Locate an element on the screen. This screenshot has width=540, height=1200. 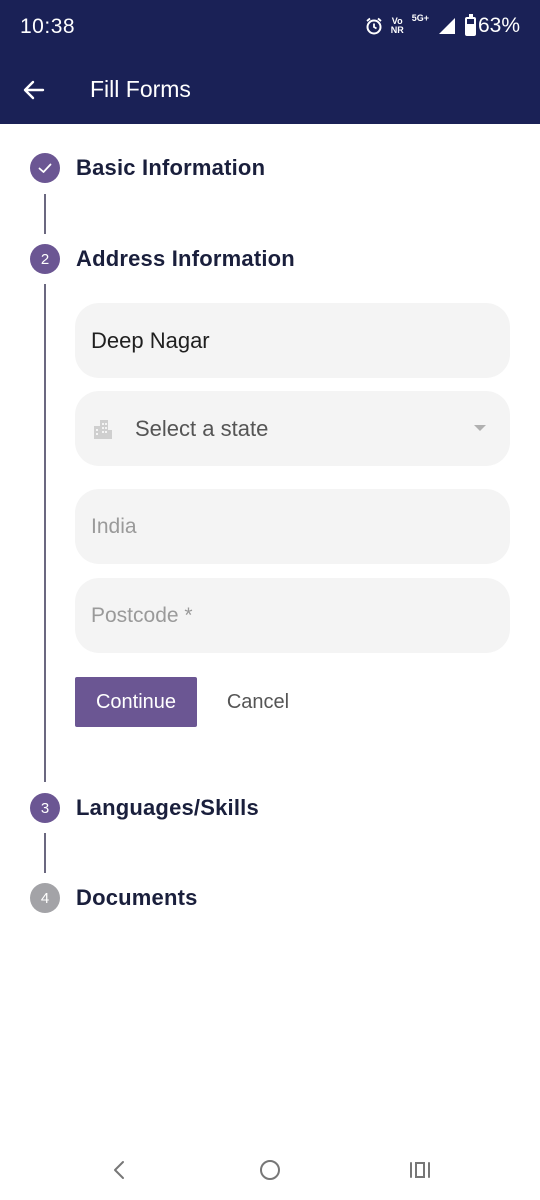
status-icons: Vo NR 5G+ 63% is located at coordinates (442, 25).